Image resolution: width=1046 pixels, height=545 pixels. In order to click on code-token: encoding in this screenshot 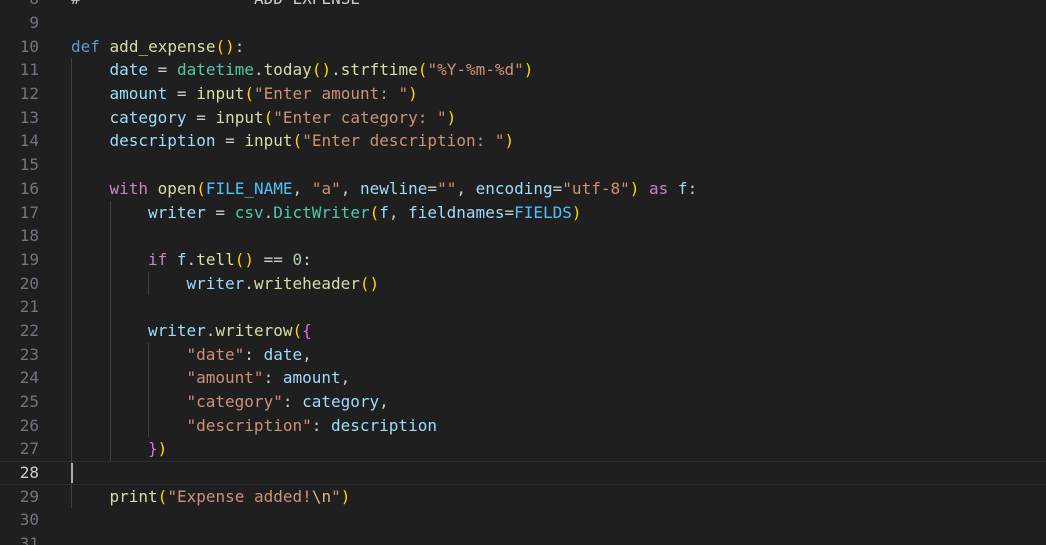, I will do `click(514, 188)`.